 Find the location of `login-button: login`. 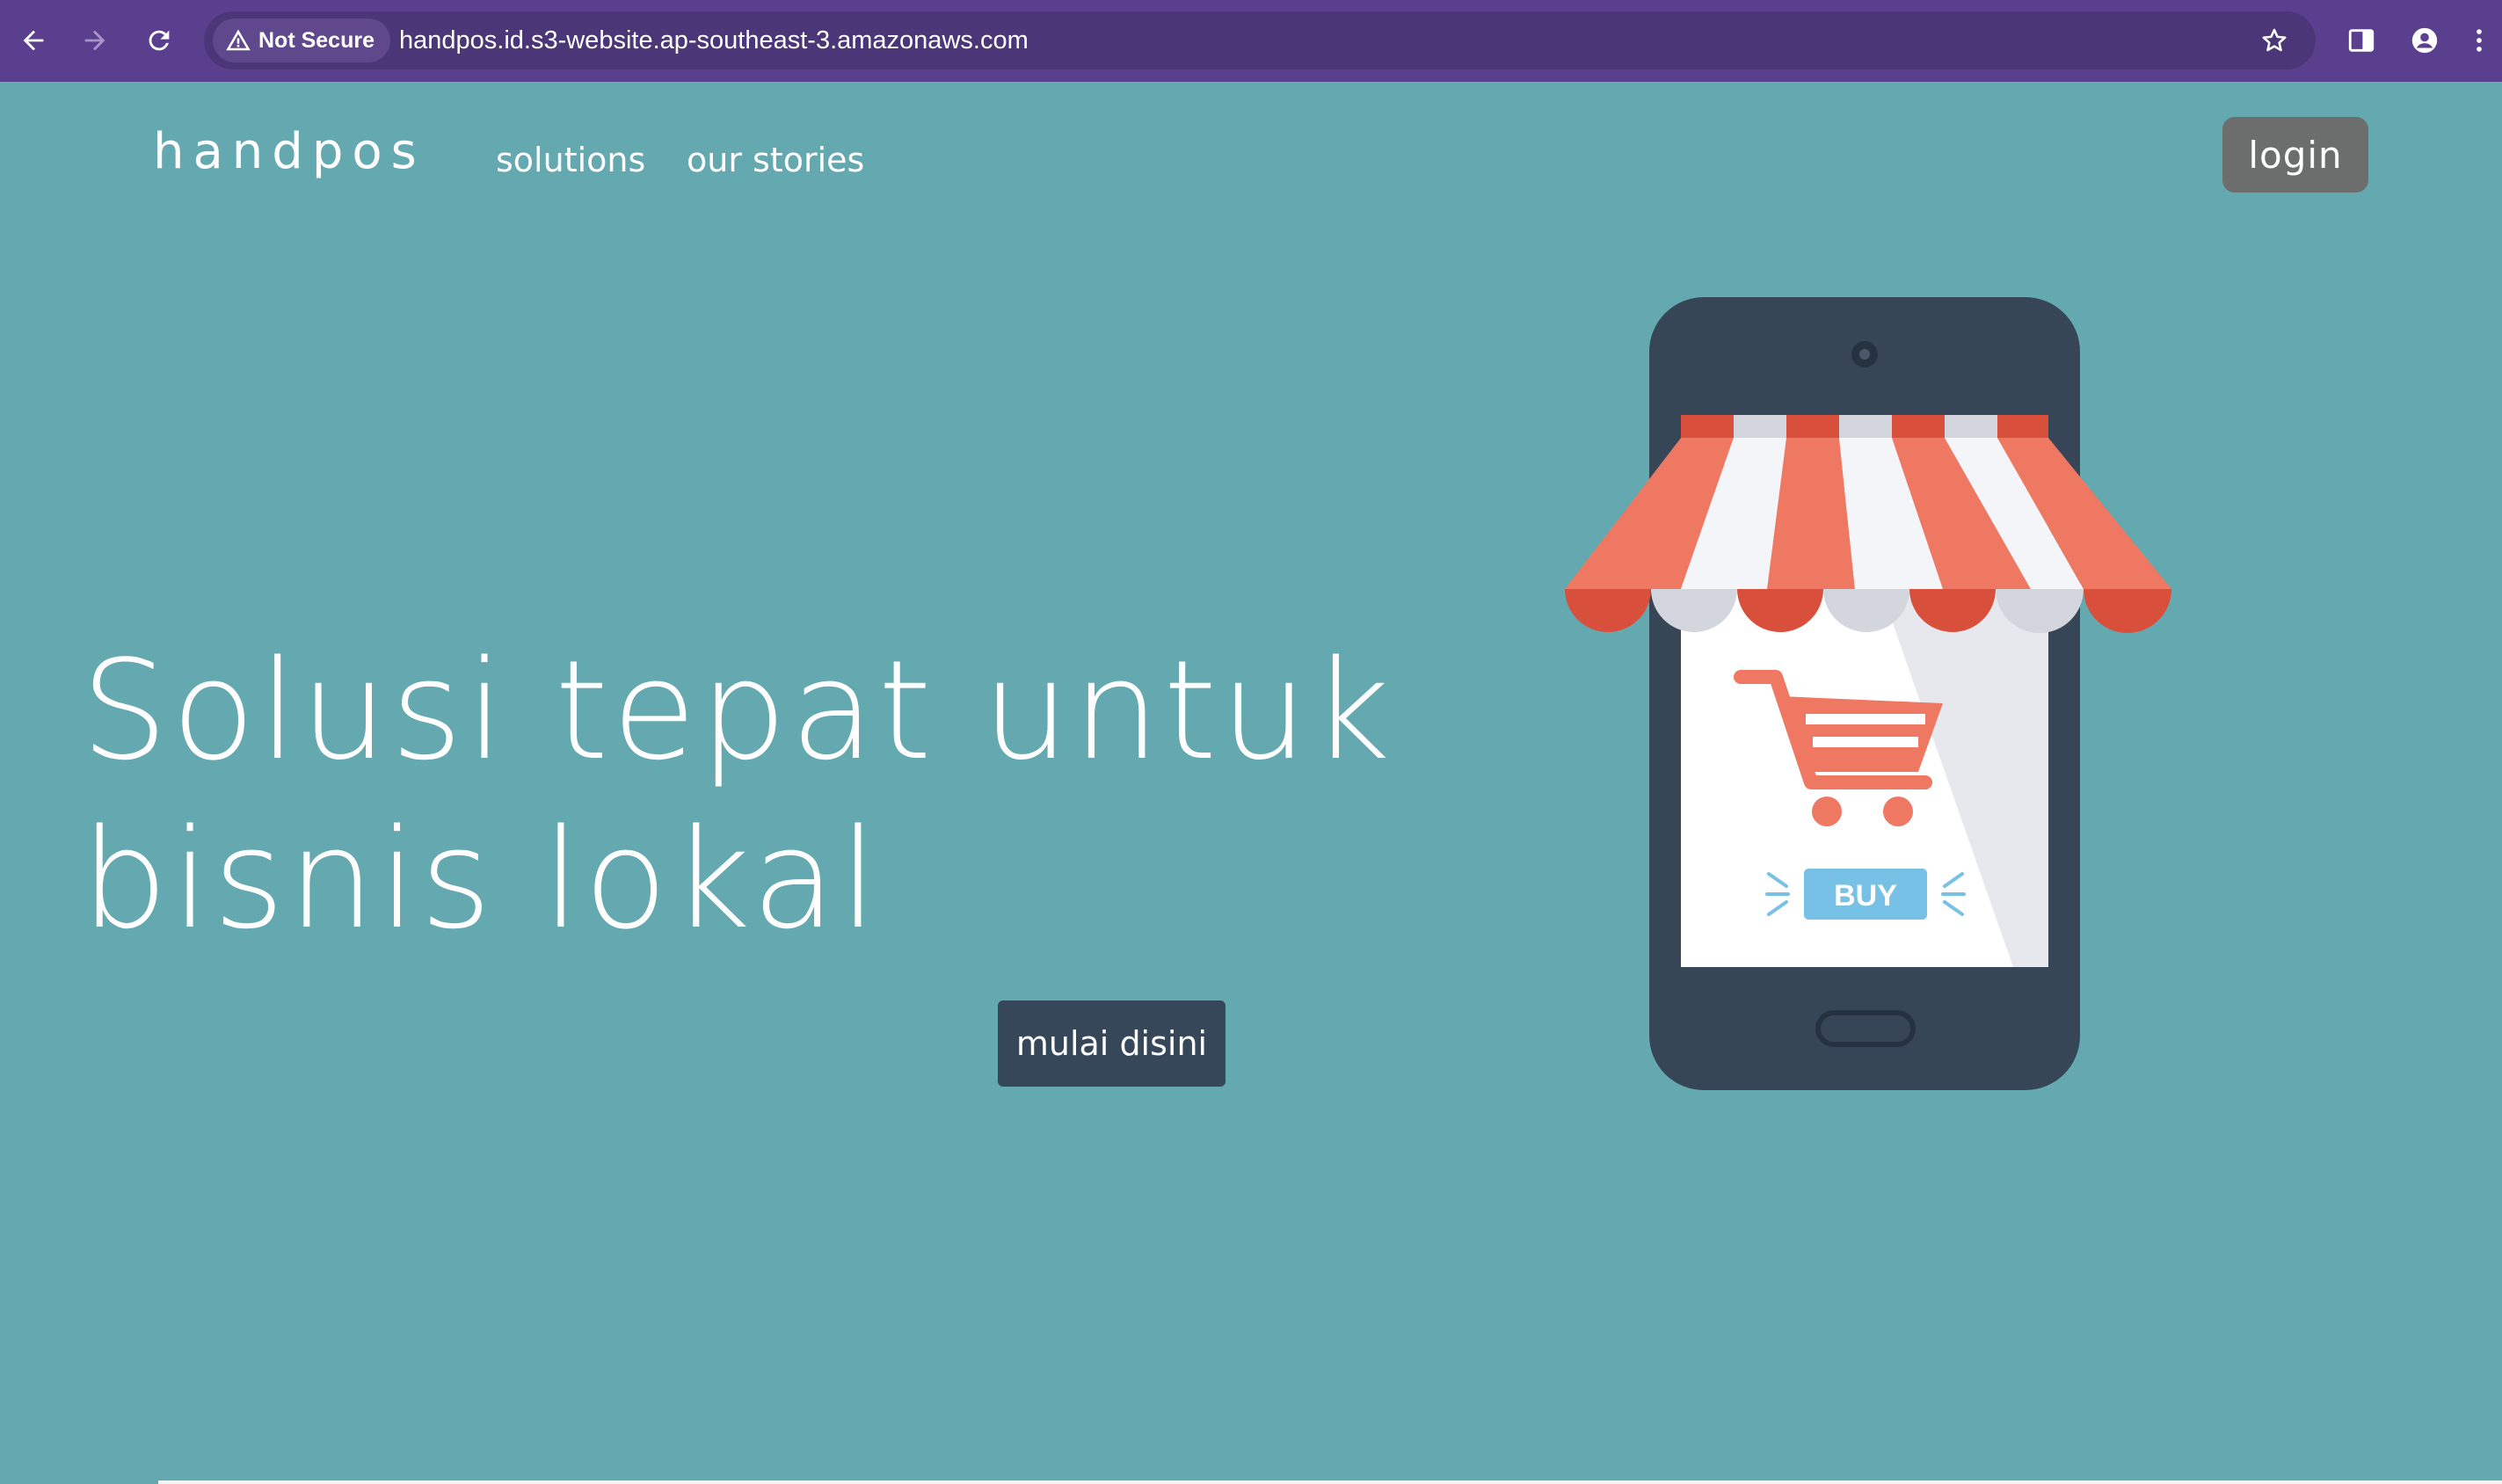

login-button: login is located at coordinates (2295, 155).